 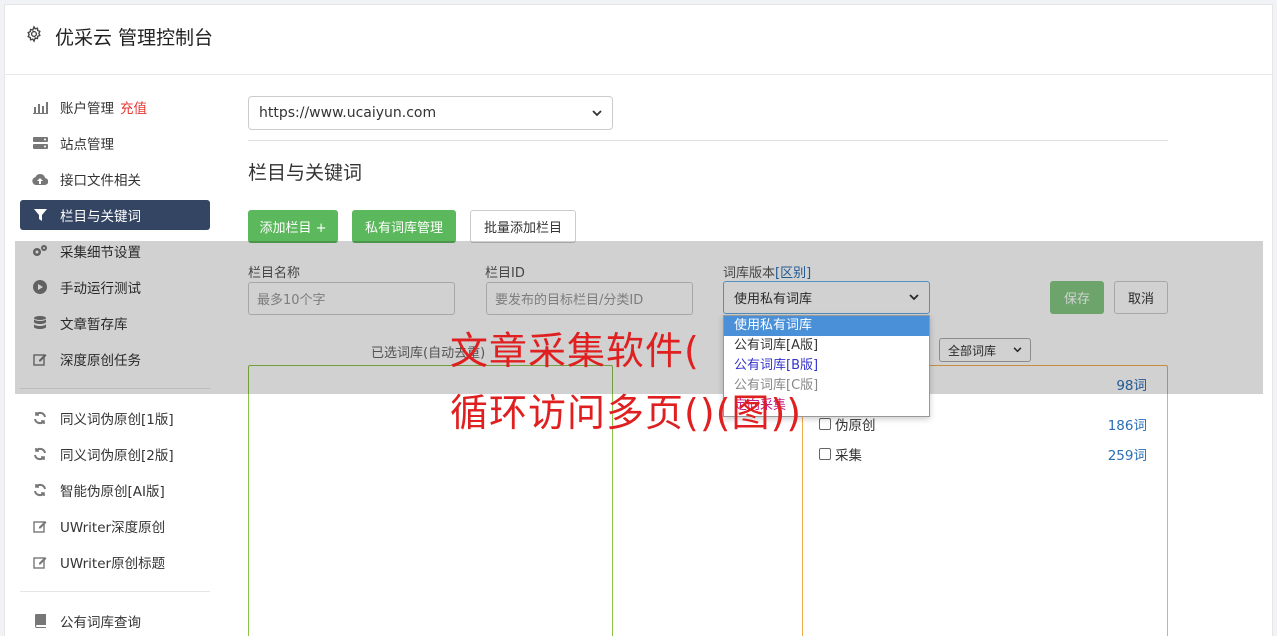 I want to click on sidebar-item-label: 同义词伪原创[2版], so click(x=117, y=456).